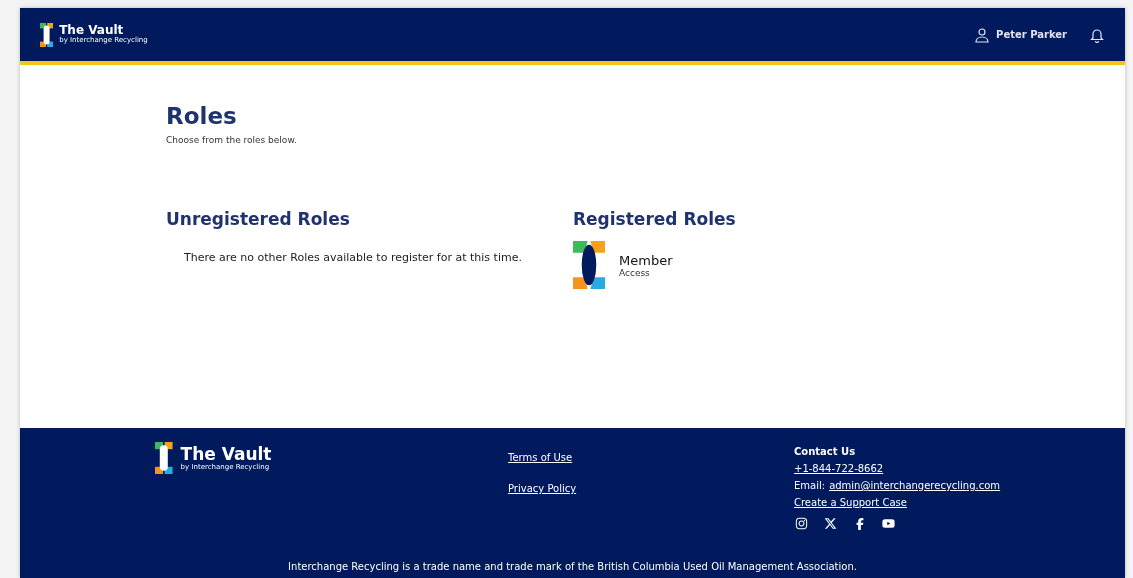  I want to click on youtube-icon, so click(888, 523).